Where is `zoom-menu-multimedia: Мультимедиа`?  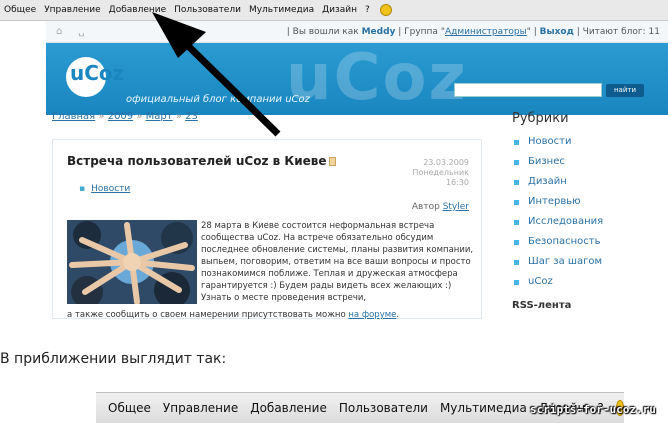 zoom-menu-multimedia: Мультимедиа is located at coordinates (483, 408).